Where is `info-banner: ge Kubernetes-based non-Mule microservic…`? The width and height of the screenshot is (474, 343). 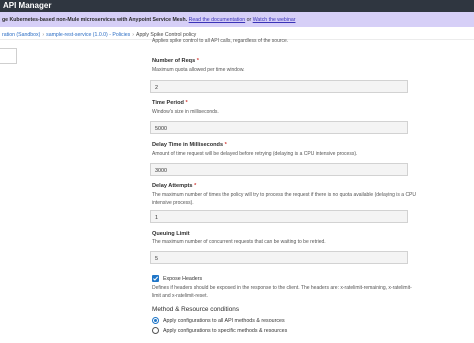 info-banner: ge Kubernetes-based non-Mule microservic… is located at coordinates (237, 19).